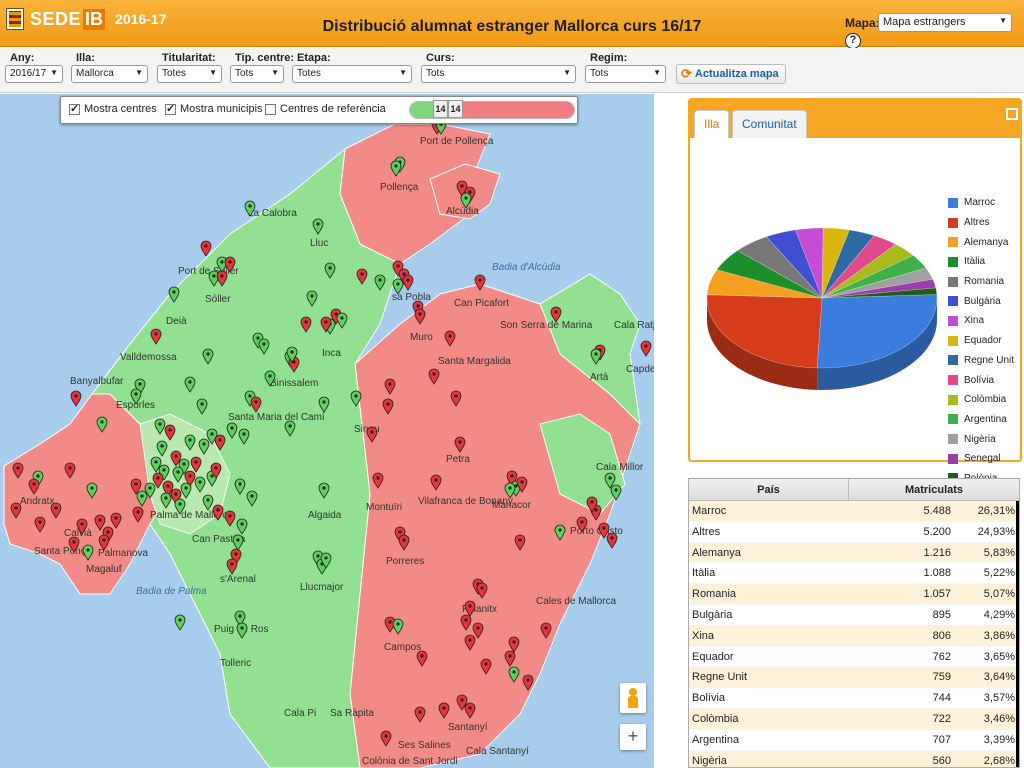 Image resolution: width=1024 pixels, height=768 pixels. What do you see at coordinates (34, 74) in the screenshot?
I see `filter-select-any: 2016/17 ▼` at bounding box center [34, 74].